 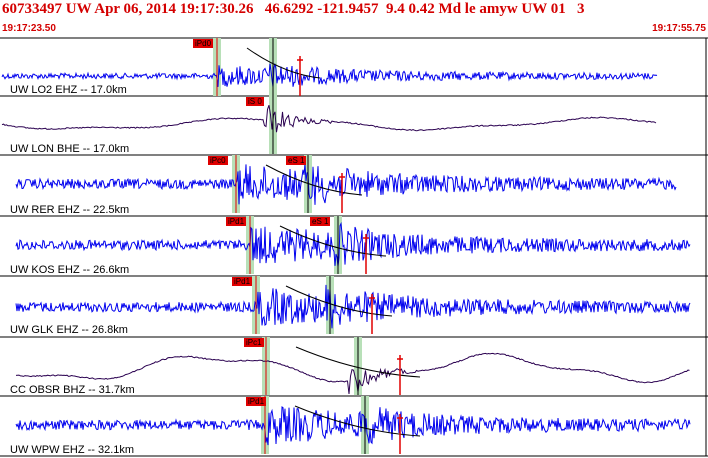 What do you see at coordinates (254, 342) in the screenshot?
I see `p-pick-label: iPc1` at bounding box center [254, 342].